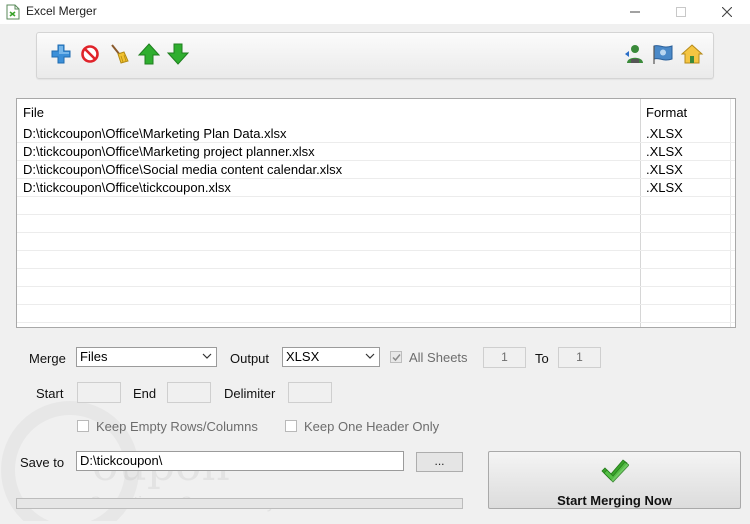 This screenshot has height=524, width=750. What do you see at coordinates (177, 426) in the screenshot?
I see `keep-empty-label: Keep Empty Rows/Columns` at bounding box center [177, 426].